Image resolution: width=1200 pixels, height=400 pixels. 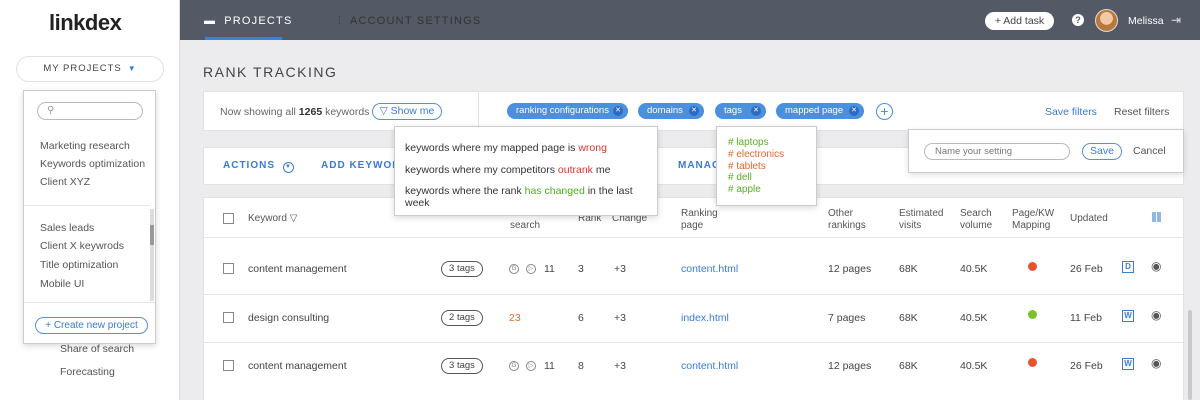 What do you see at coordinates (409, 21) in the screenshot?
I see `tab-account-settings: ⫶ ACCOUNT SETTINGS` at bounding box center [409, 21].